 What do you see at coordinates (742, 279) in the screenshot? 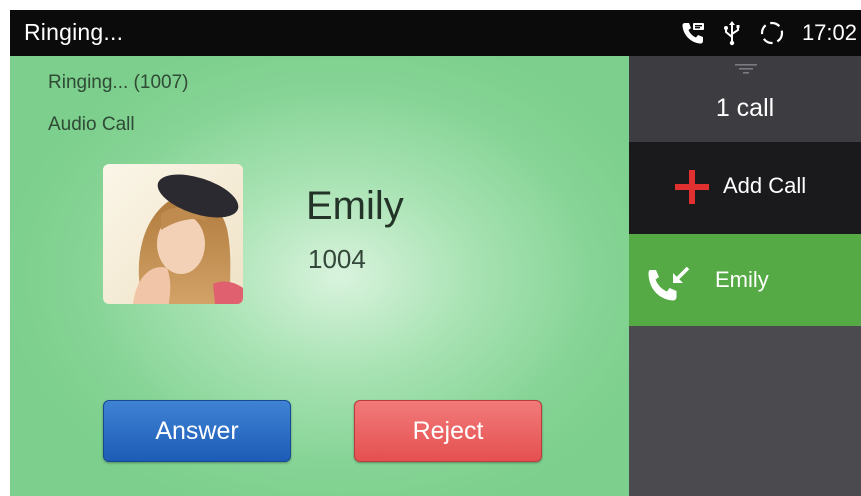
I see `call-list-item-name: Emily` at bounding box center [742, 279].